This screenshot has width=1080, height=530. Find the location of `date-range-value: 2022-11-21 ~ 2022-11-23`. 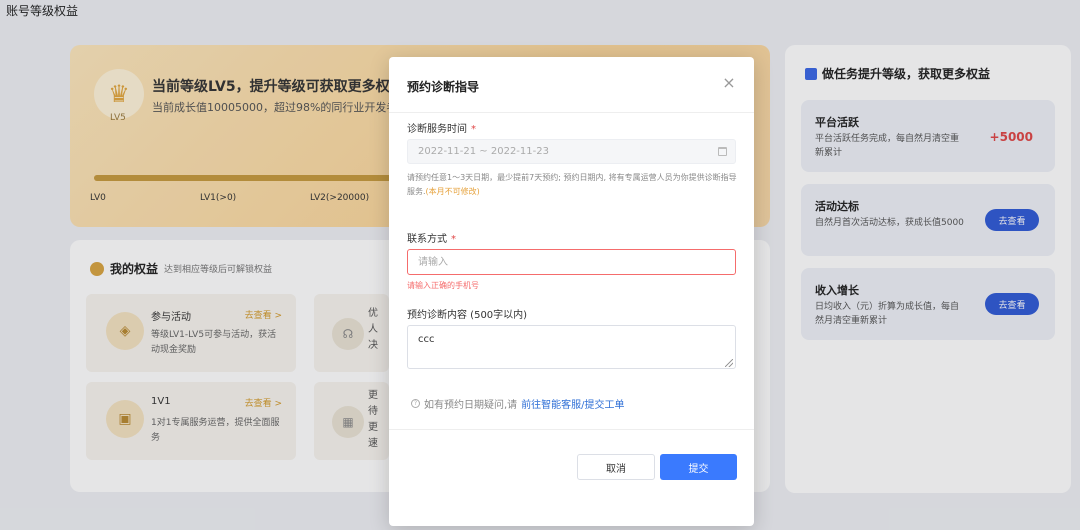

date-range-value: 2022-11-21 ~ 2022-11-23 is located at coordinates (483, 151).